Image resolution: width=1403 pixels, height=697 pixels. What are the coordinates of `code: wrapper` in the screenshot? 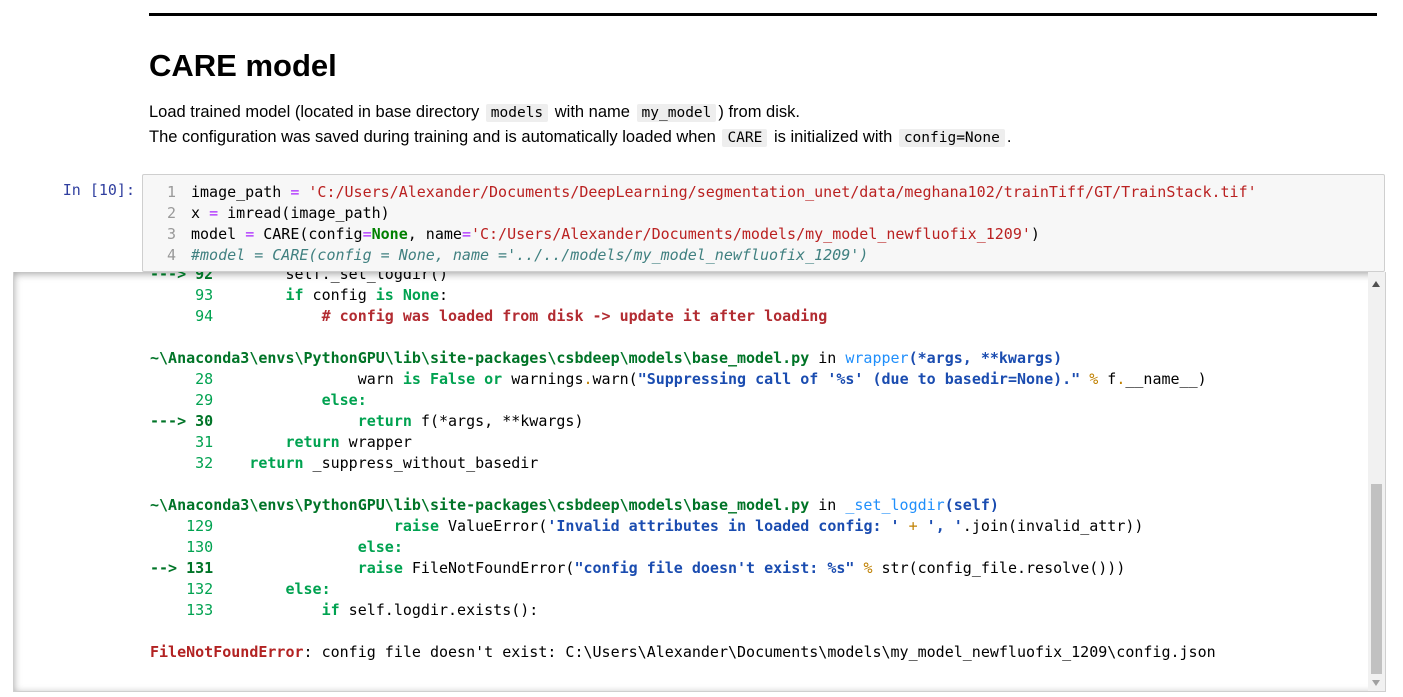 It's located at (375, 442).